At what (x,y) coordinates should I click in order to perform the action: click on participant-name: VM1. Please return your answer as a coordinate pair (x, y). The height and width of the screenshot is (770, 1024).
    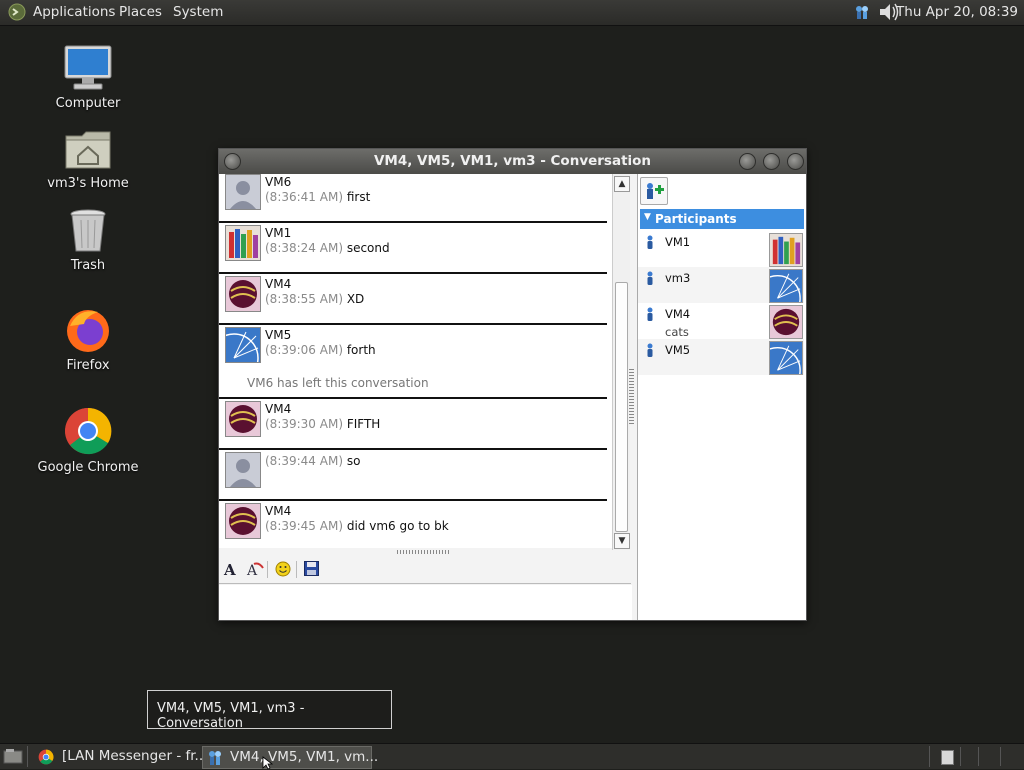
    Looking at the image, I should click on (678, 242).